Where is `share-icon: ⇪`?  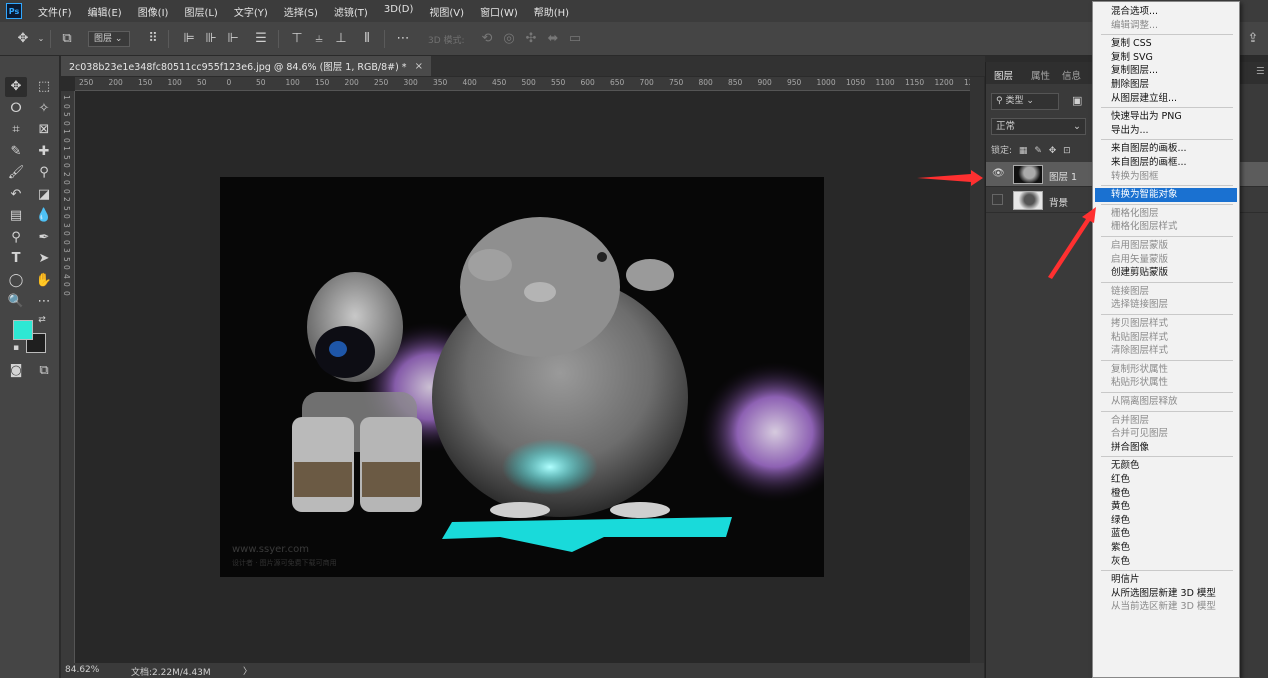
share-icon: ⇪ is located at coordinates (1253, 39).